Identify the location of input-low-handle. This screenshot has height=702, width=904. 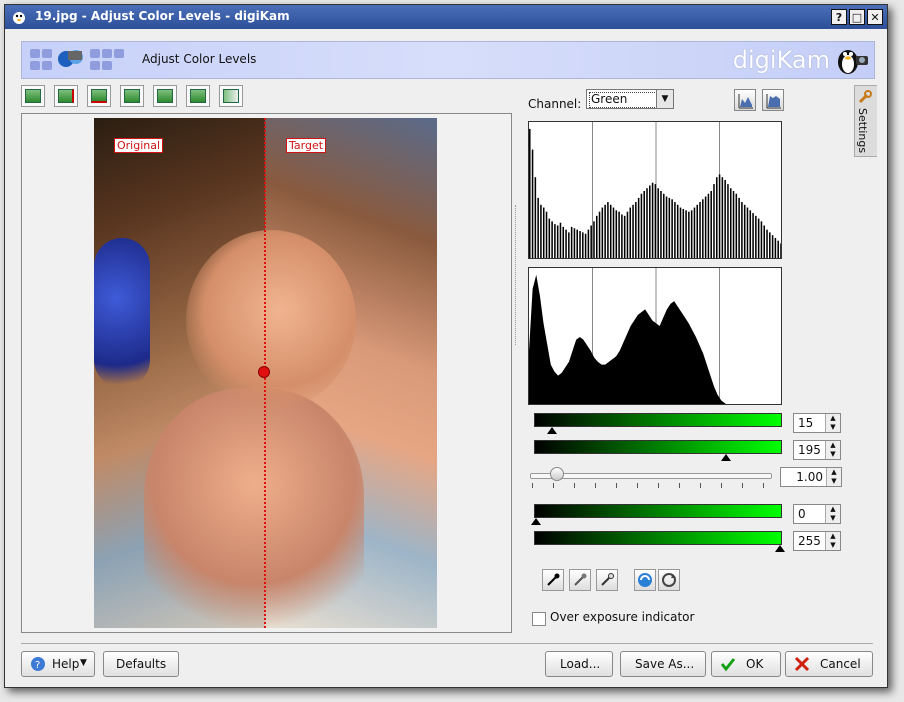
(552, 430).